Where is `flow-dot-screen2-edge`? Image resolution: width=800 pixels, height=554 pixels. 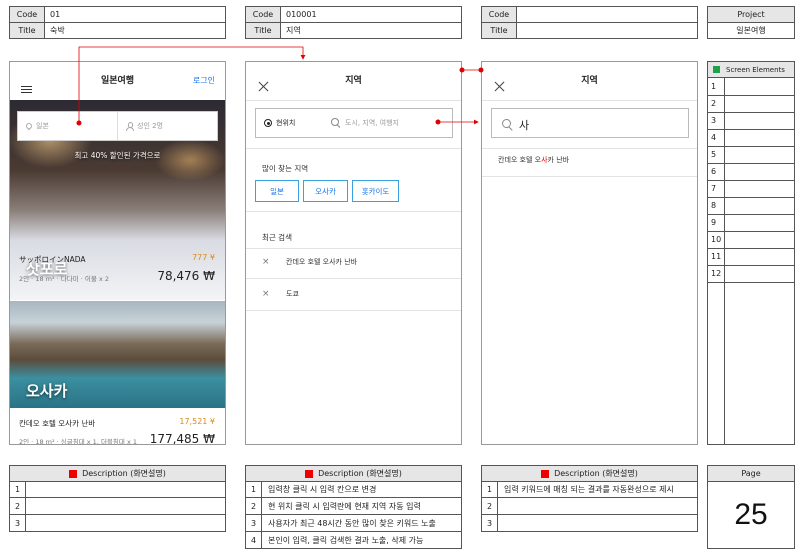
flow-dot-screen2-edge is located at coordinates (462, 70).